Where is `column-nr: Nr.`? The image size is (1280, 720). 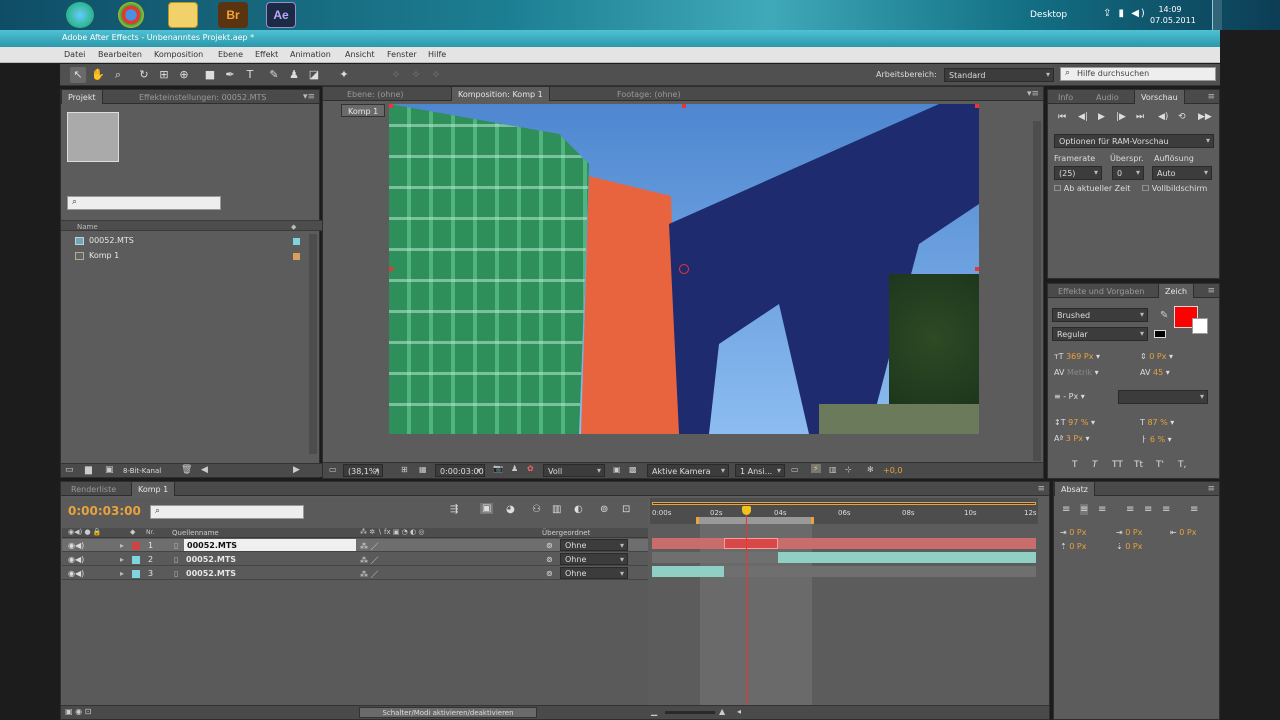
column-nr: Nr. is located at coordinates (150, 532).